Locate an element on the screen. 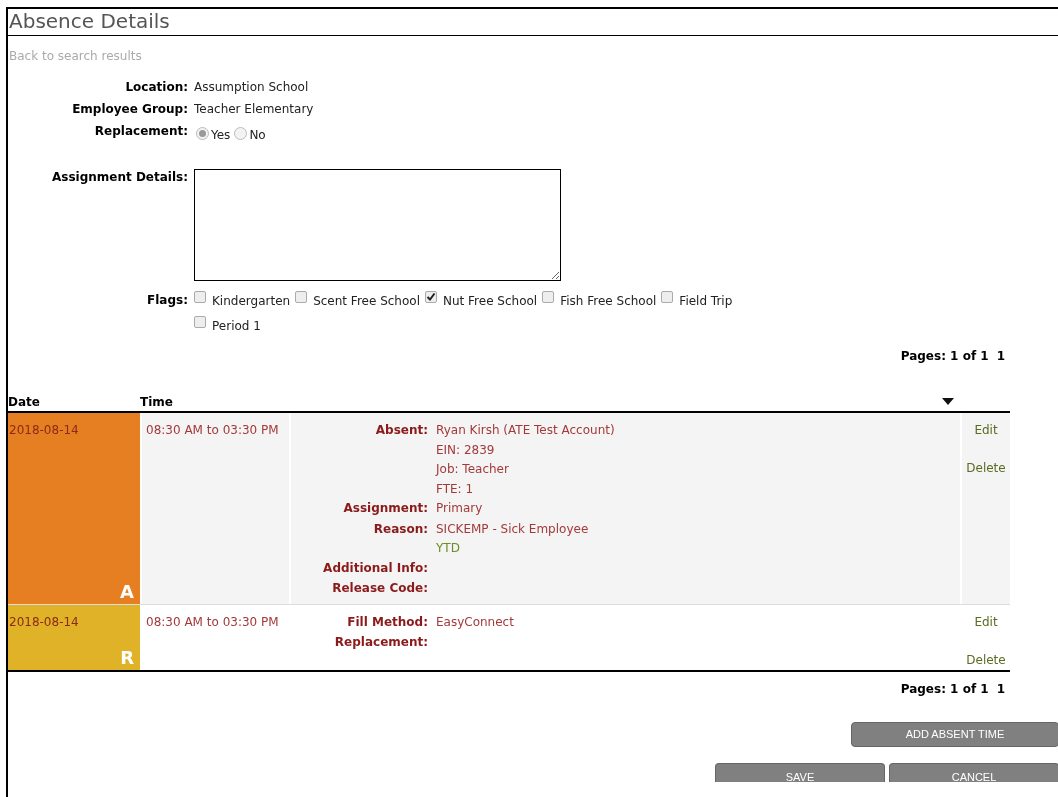  field-label: Employee Group: is located at coordinates (129, 109).